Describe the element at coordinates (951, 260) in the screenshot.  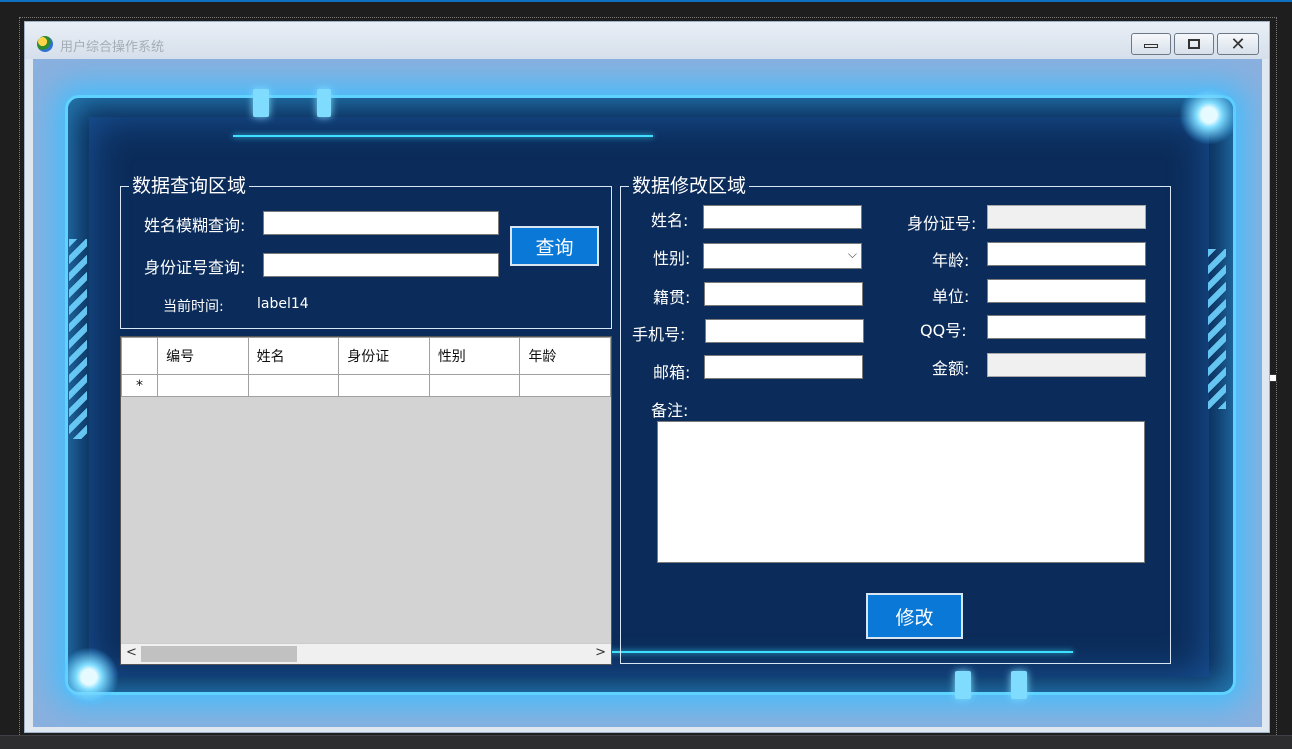
I see `age-label: 年龄:` at that location.